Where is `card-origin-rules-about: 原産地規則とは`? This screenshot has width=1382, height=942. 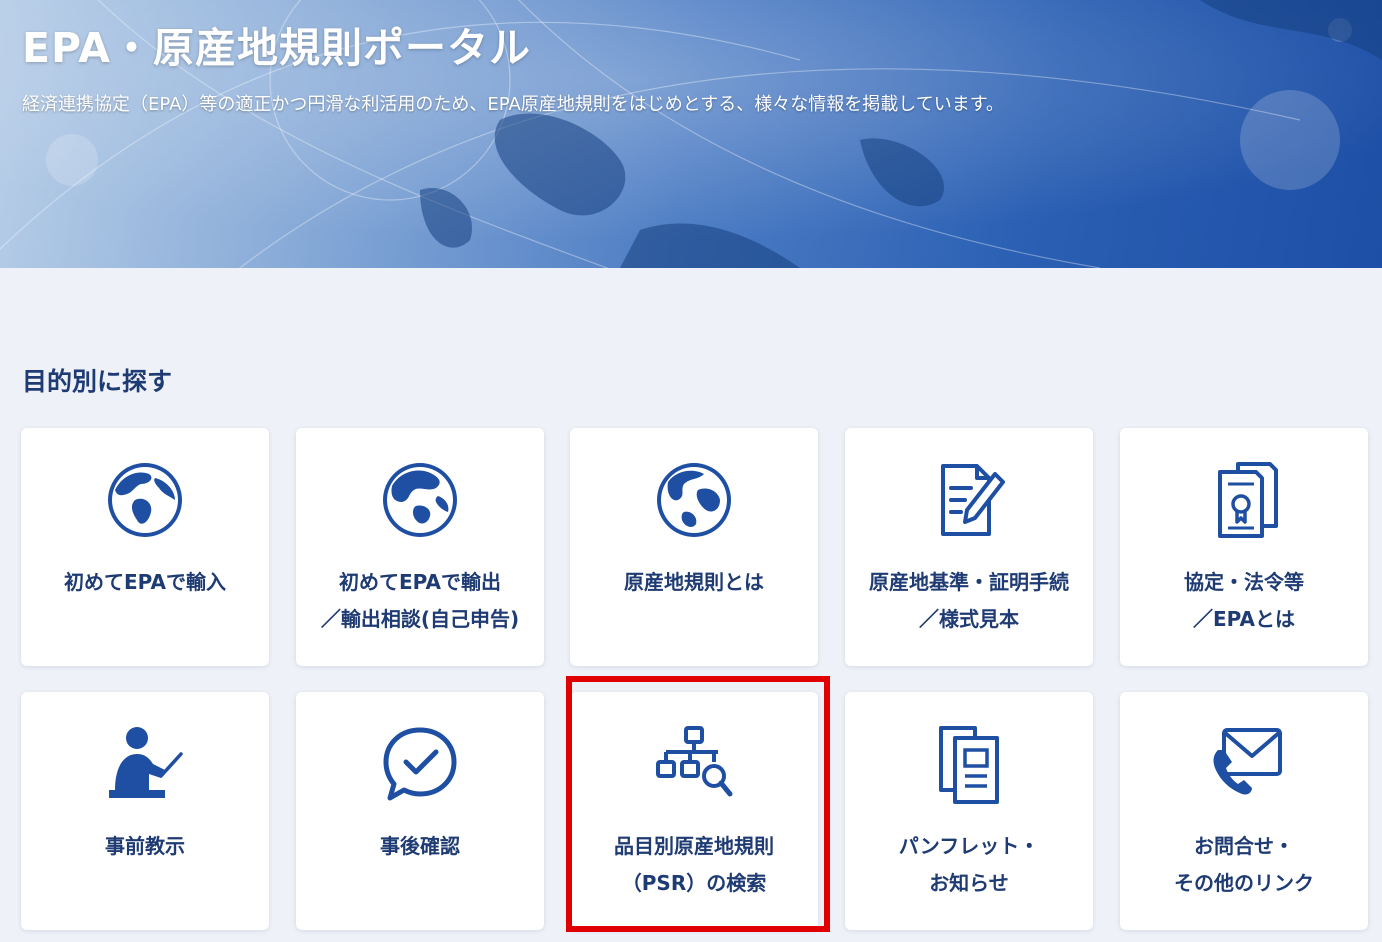
card-origin-rules-about: 原産地規則とは is located at coordinates (694, 547).